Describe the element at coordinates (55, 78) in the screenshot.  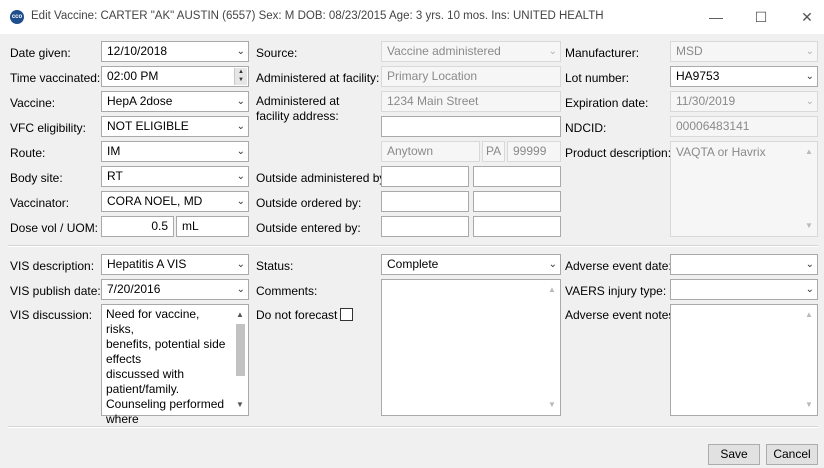
I see `time-vaccinated-label: Time vaccinated:` at that location.